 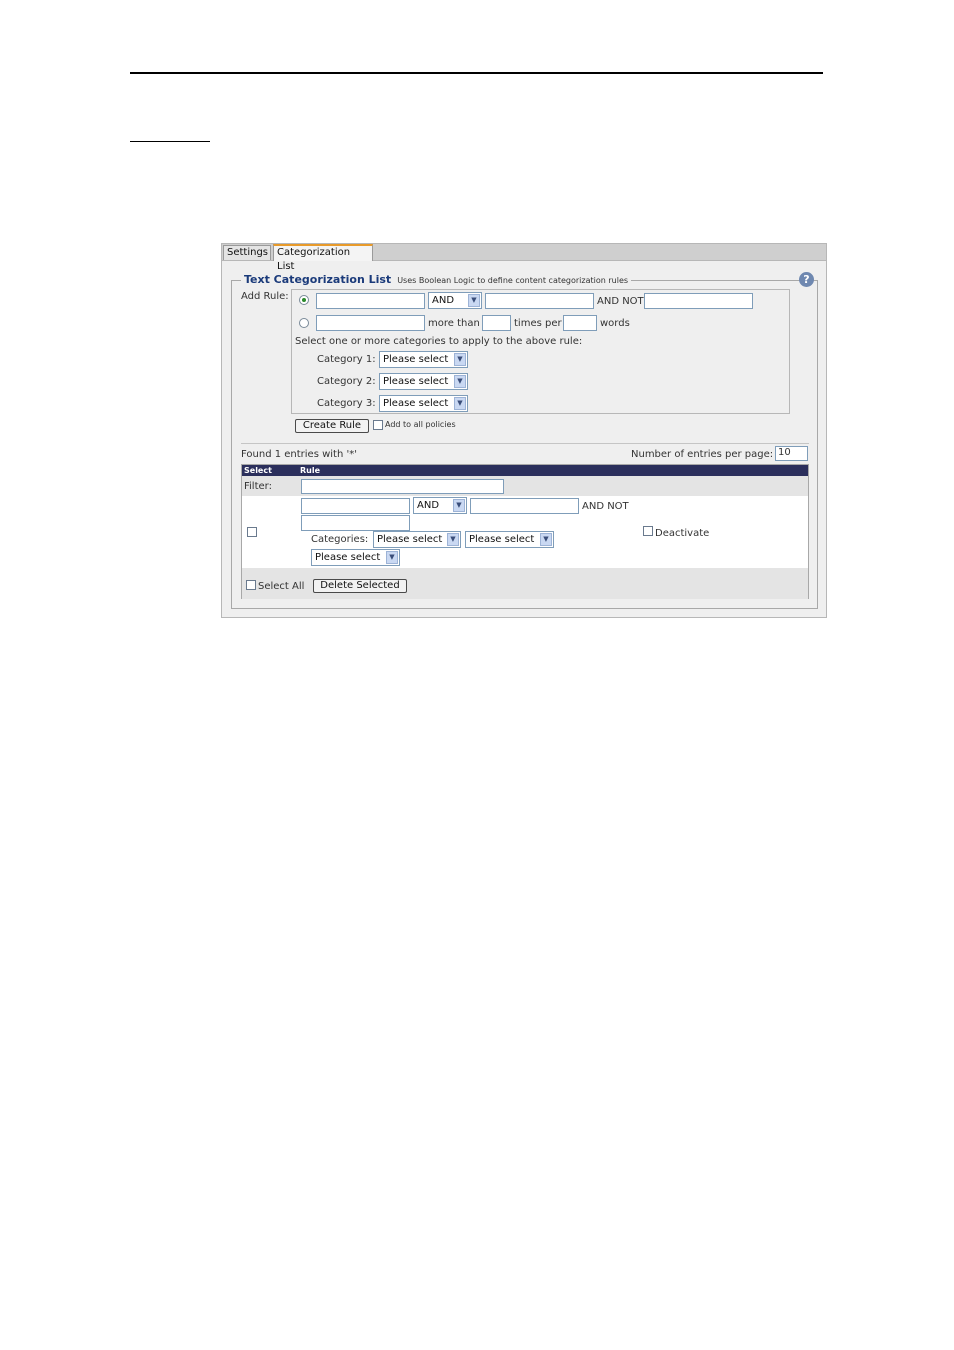 I want to click on entry-operator-select: AND ▼, so click(x=440, y=505).